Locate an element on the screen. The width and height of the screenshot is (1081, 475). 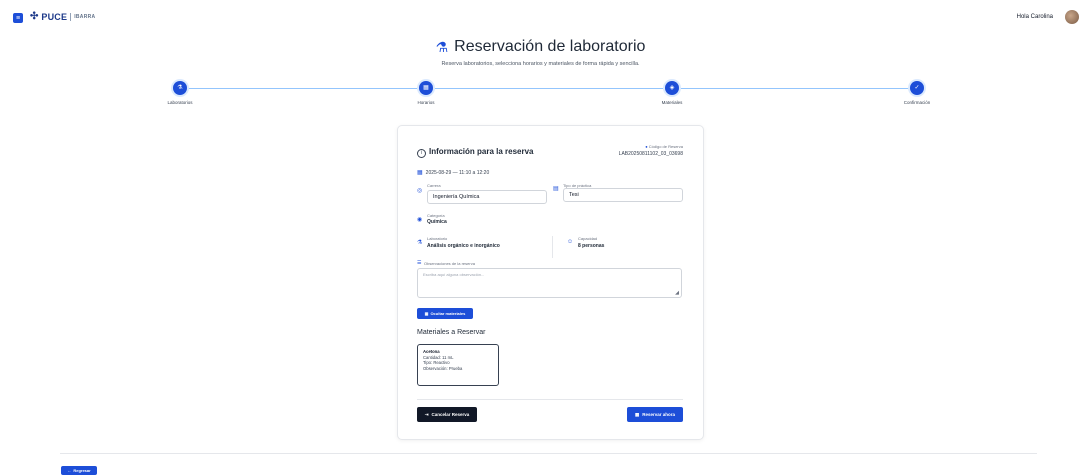
logout-icon: ⇥ is located at coordinates (426, 414).